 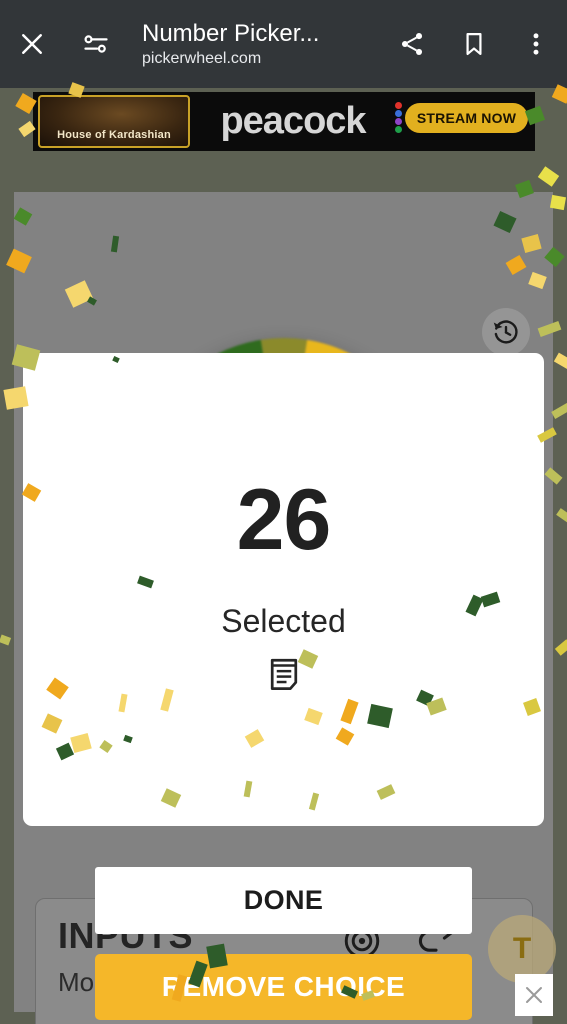 I want to click on note-button, so click(x=283, y=675).